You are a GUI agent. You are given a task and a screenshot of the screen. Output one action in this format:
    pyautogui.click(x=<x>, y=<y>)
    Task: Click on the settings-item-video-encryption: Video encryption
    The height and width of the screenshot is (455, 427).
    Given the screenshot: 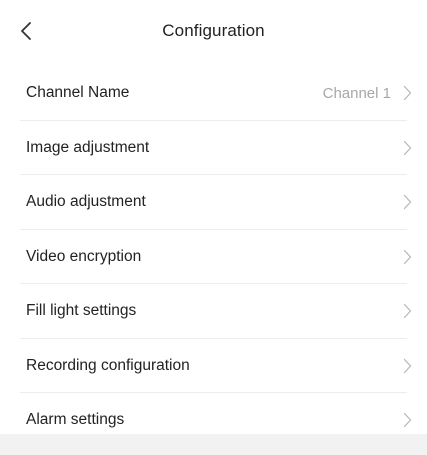 What is the action you would take?
    pyautogui.click(x=213, y=256)
    